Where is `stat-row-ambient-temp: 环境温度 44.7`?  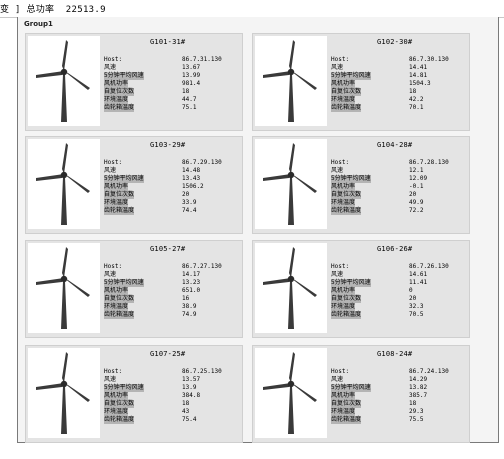 stat-row-ambient-temp: 环境温度 44.7 is located at coordinates (171, 100).